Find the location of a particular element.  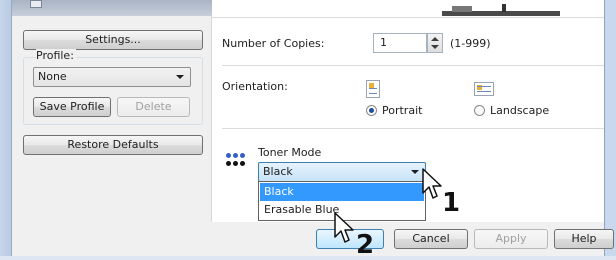

portrait-page-icon is located at coordinates (373, 89).